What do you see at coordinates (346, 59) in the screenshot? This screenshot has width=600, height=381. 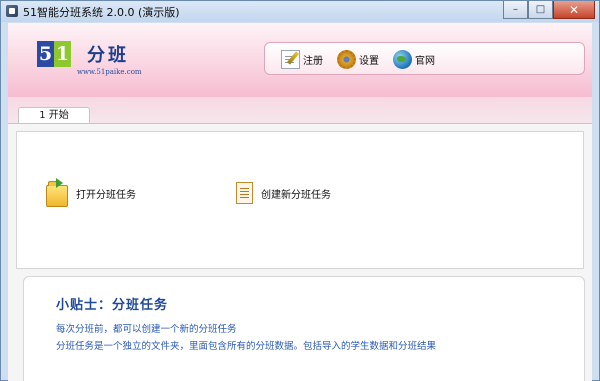 I see `gear-icon` at bounding box center [346, 59].